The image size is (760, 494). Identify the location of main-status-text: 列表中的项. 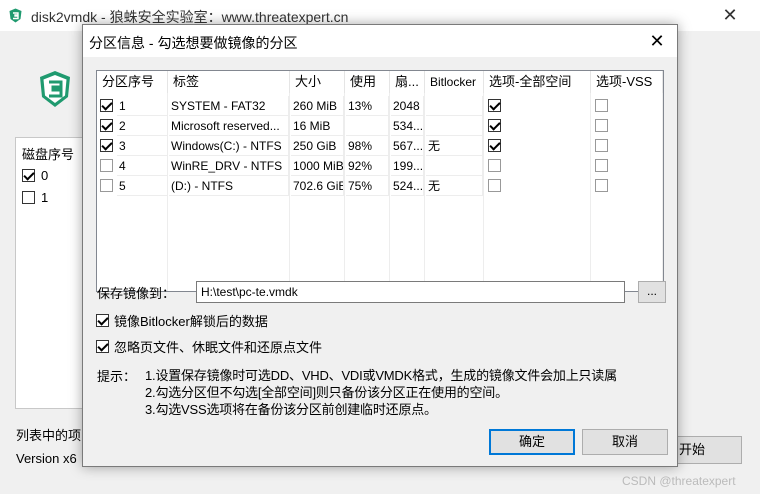
(49, 435).